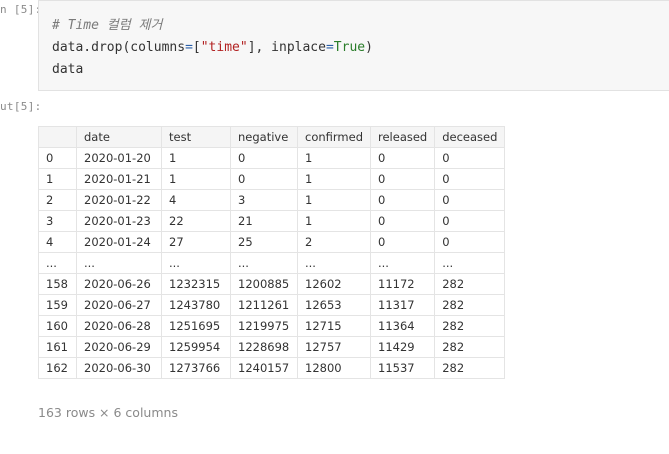  Describe the element at coordinates (470, 137) in the screenshot. I see `header-deceased: deceased` at that location.